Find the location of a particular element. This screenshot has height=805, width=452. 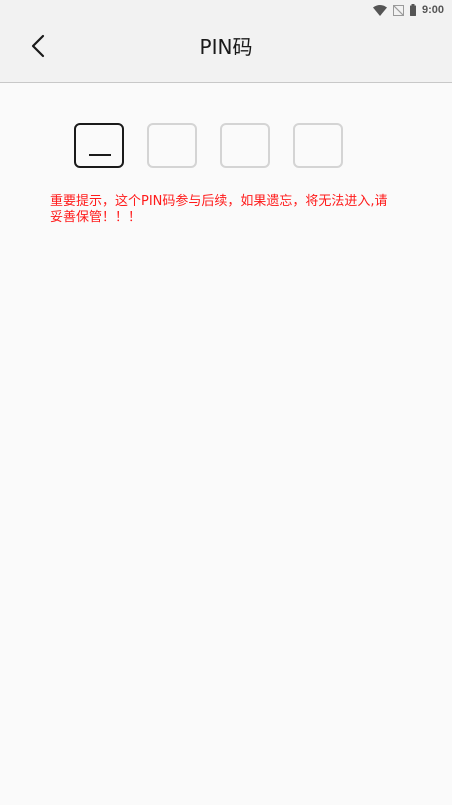

page-title: PIN码 is located at coordinates (226, 47).